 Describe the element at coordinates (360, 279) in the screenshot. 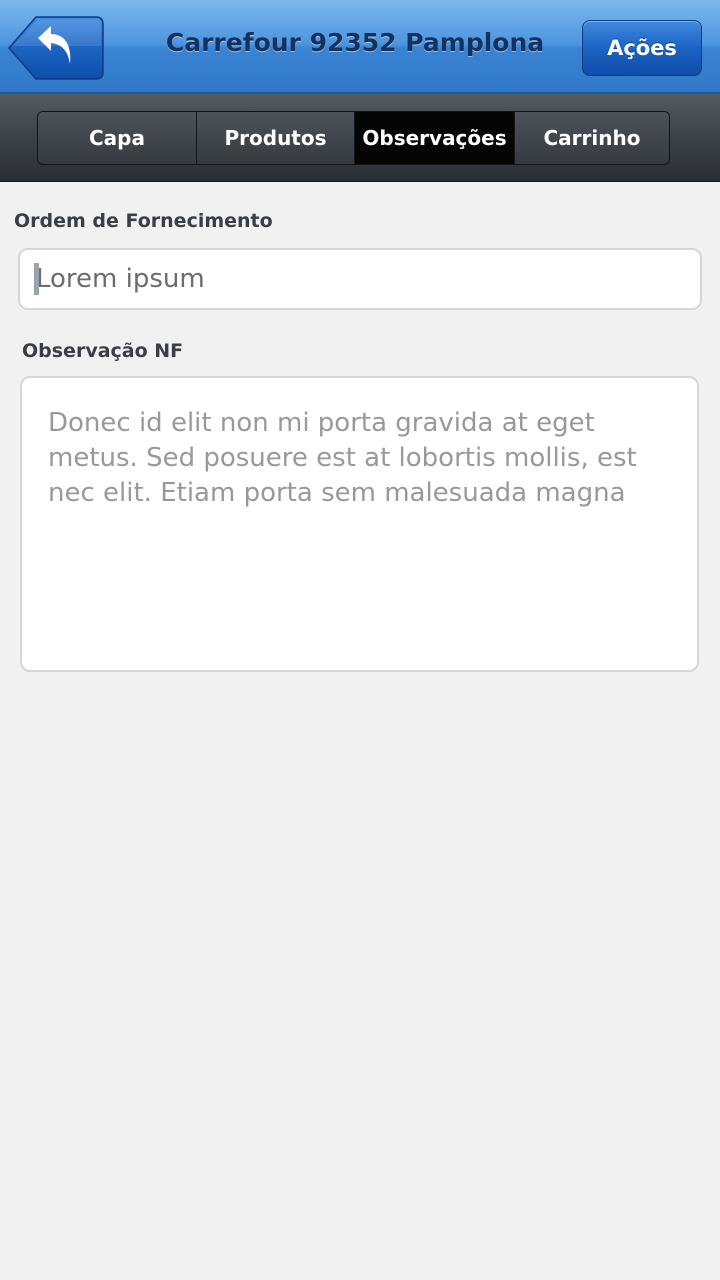

I see `ordem-fornecimento-input: Lorem ipsum` at that location.